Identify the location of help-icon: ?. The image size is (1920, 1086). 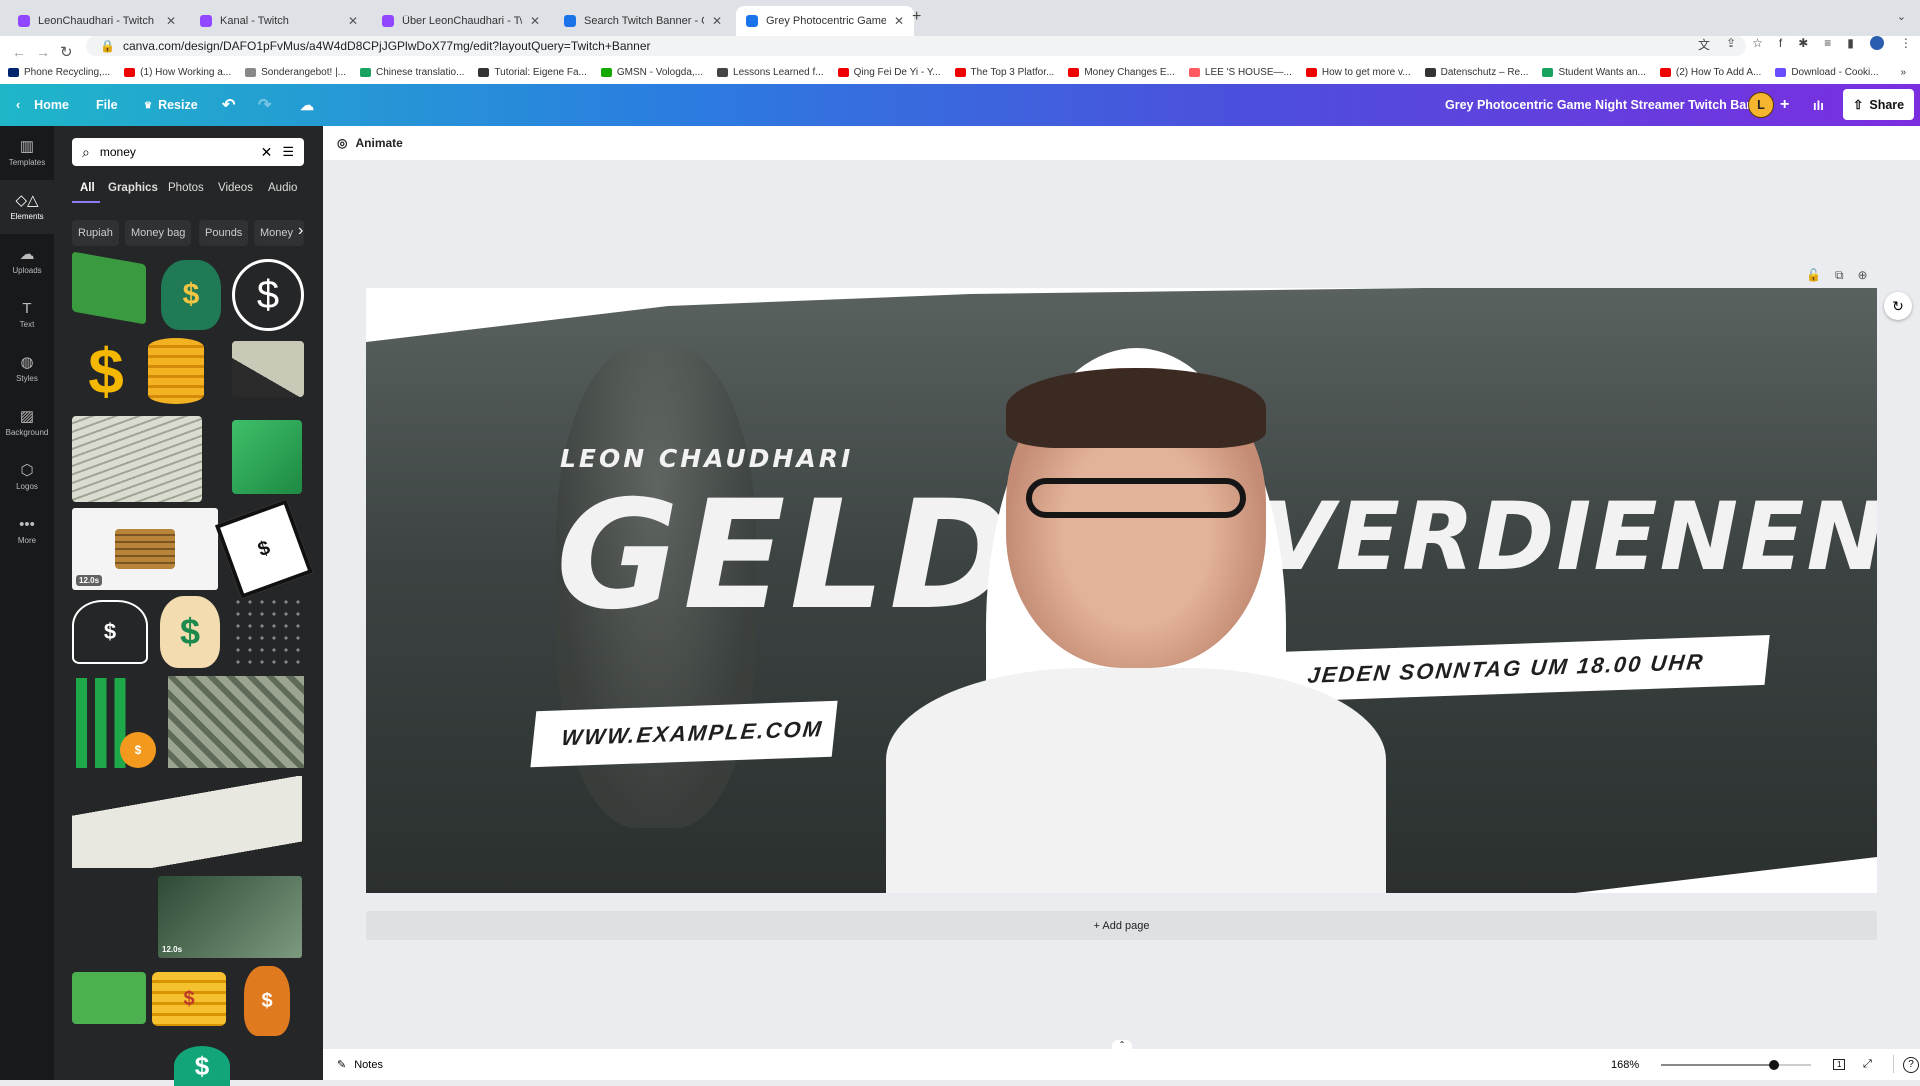
(1911, 1064).